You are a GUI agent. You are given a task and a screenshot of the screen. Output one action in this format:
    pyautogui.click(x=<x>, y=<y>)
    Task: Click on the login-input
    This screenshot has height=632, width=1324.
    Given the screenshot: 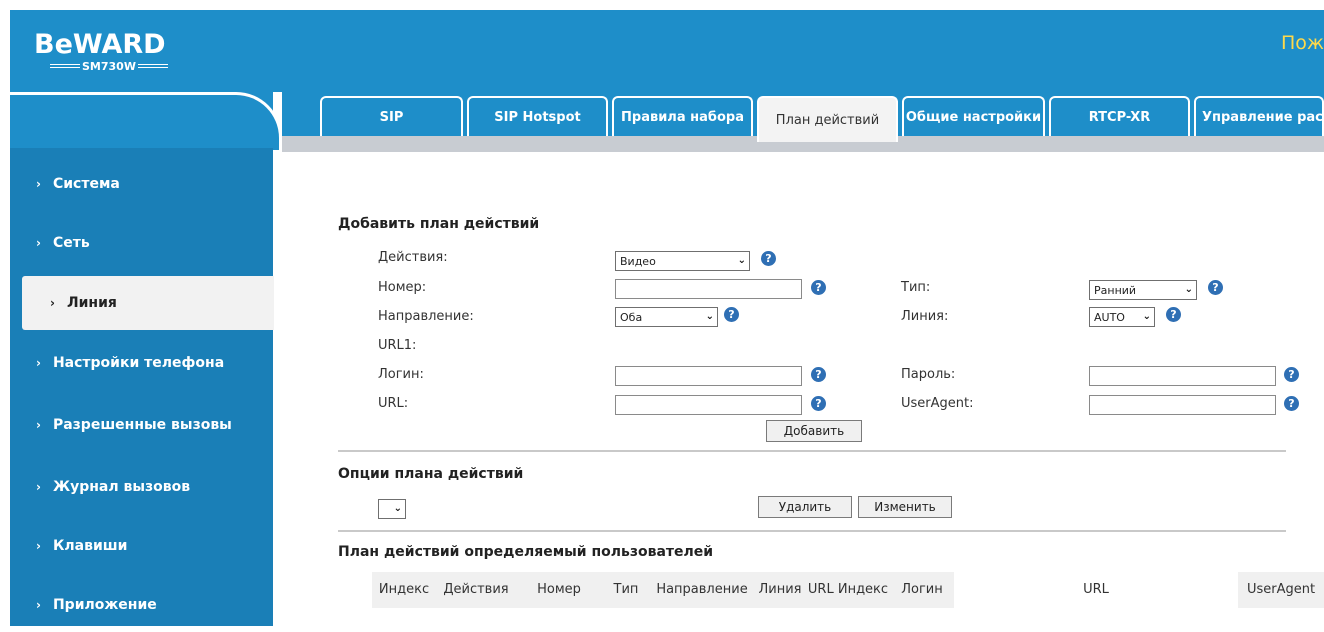 What is the action you would take?
    pyautogui.click(x=708, y=376)
    